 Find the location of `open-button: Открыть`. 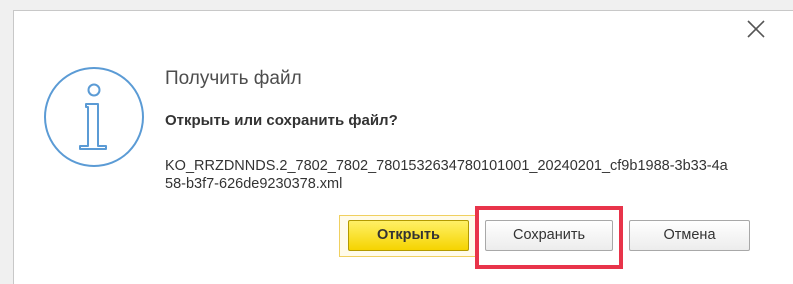

open-button: Открыть is located at coordinates (408, 235).